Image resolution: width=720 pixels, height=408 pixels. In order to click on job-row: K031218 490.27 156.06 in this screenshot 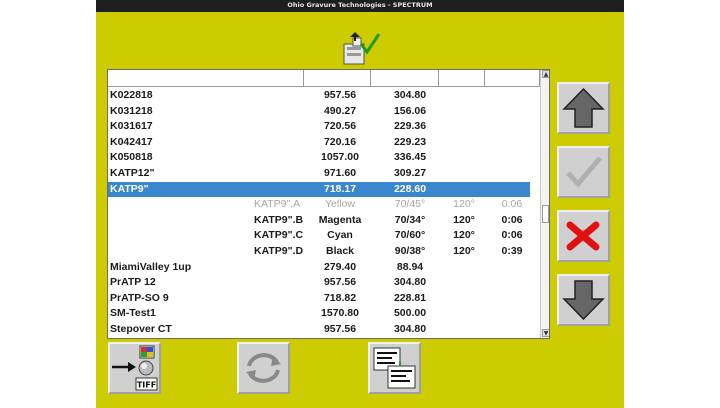, I will do `click(319, 112)`.